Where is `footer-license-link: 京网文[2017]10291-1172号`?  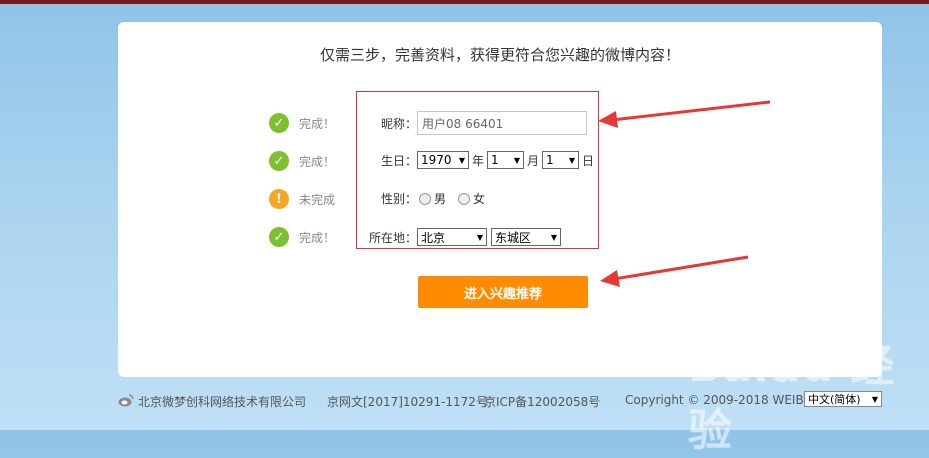
footer-license-link: 京网文[2017]10291-1172号 is located at coordinates (407, 401).